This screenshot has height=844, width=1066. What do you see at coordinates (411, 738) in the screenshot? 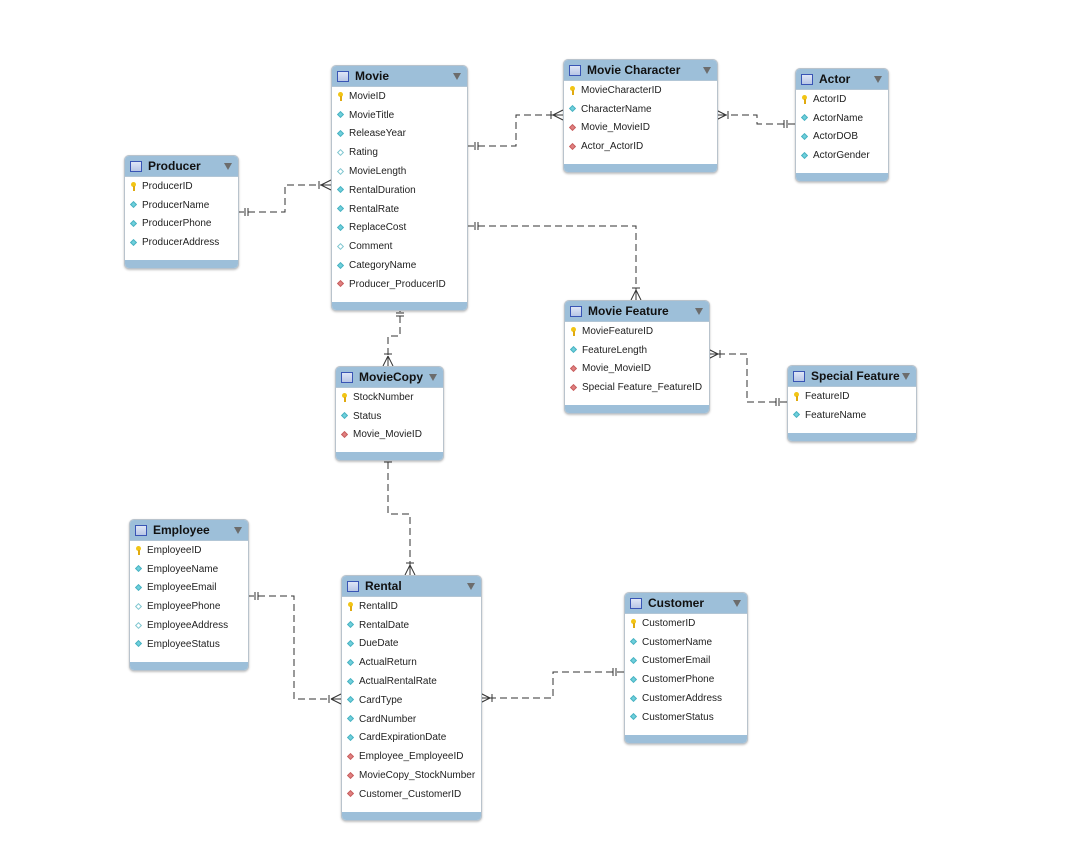
I see `column-row: CardExpirationDate` at bounding box center [411, 738].